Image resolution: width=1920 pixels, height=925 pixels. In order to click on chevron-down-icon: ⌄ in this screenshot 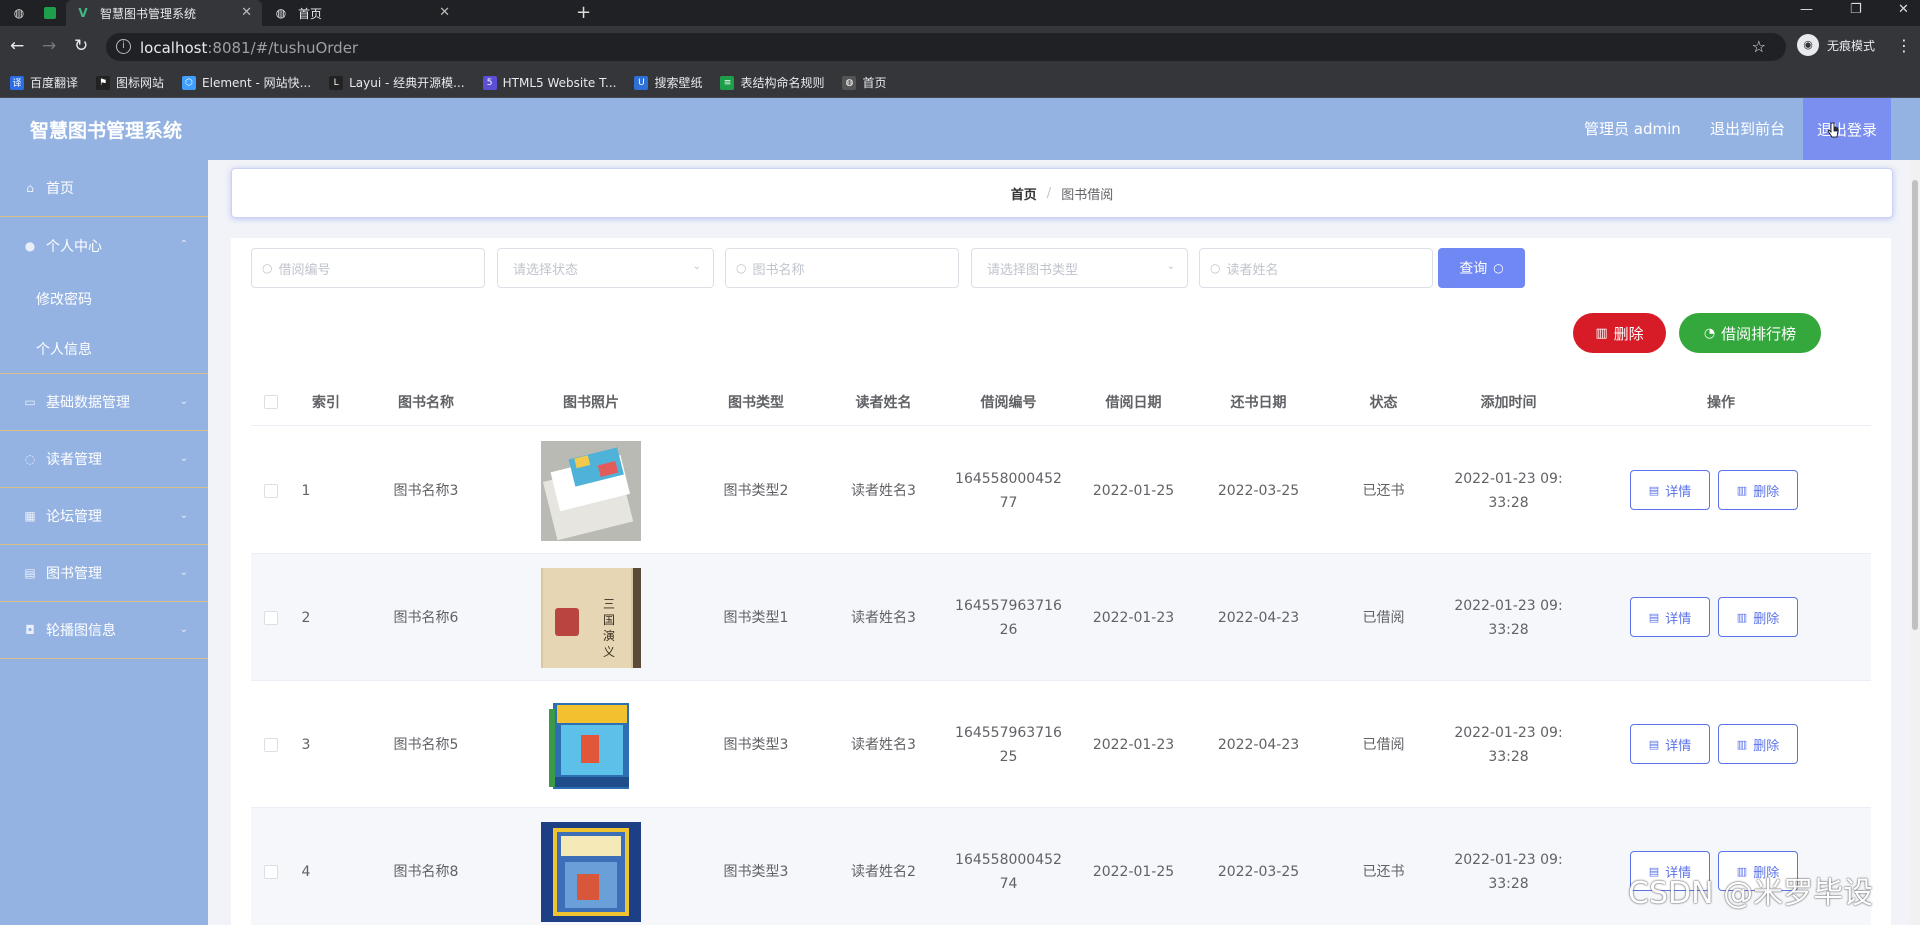, I will do `click(183, 401)`.